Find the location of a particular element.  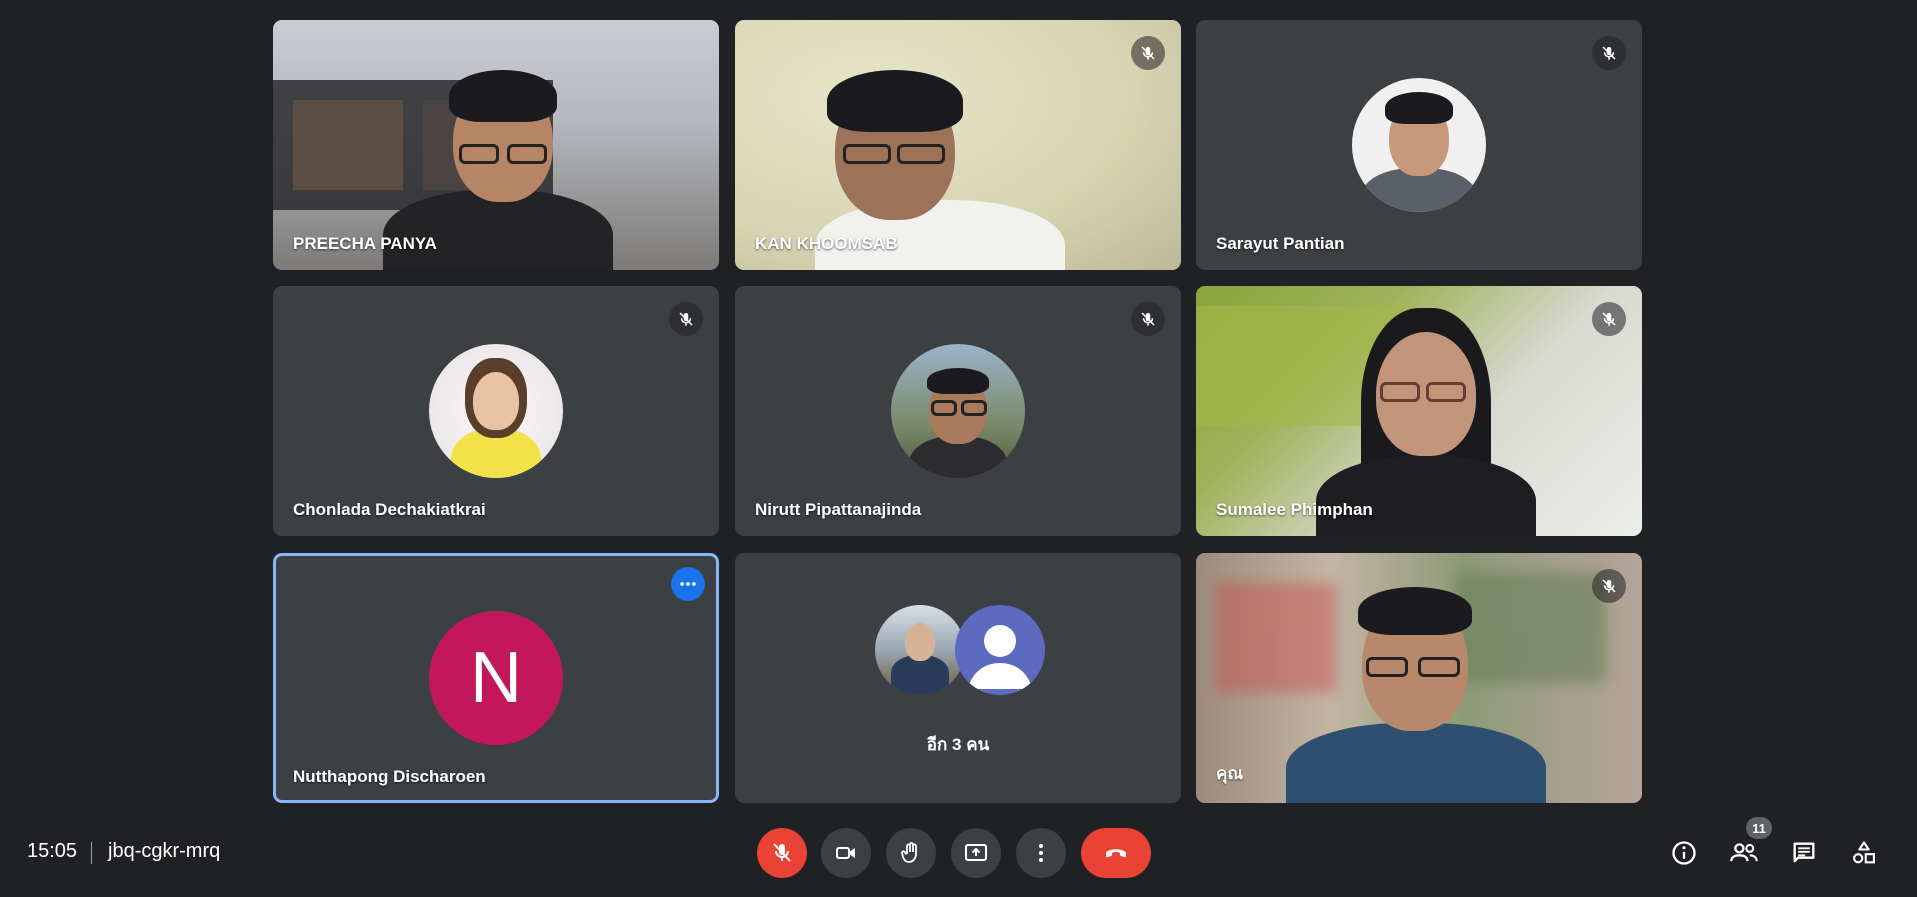

participant-count-badge: 11 is located at coordinates (1759, 828).